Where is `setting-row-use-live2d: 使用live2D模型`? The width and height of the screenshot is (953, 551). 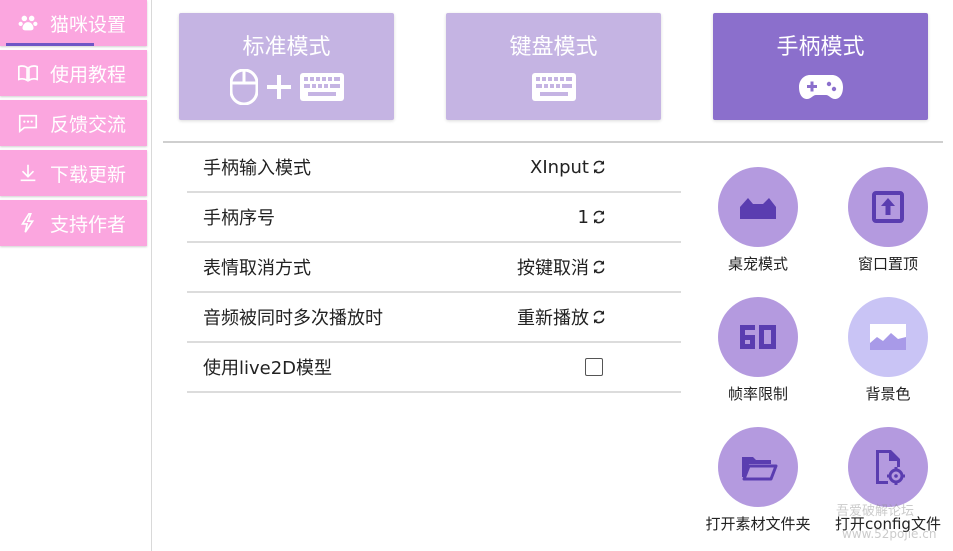 setting-row-use-live2d: 使用live2D模型 is located at coordinates (434, 368).